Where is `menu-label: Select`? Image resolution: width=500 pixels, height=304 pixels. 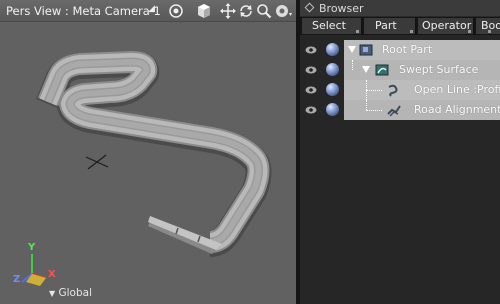 menu-label: Select is located at coordinates (329, 25).